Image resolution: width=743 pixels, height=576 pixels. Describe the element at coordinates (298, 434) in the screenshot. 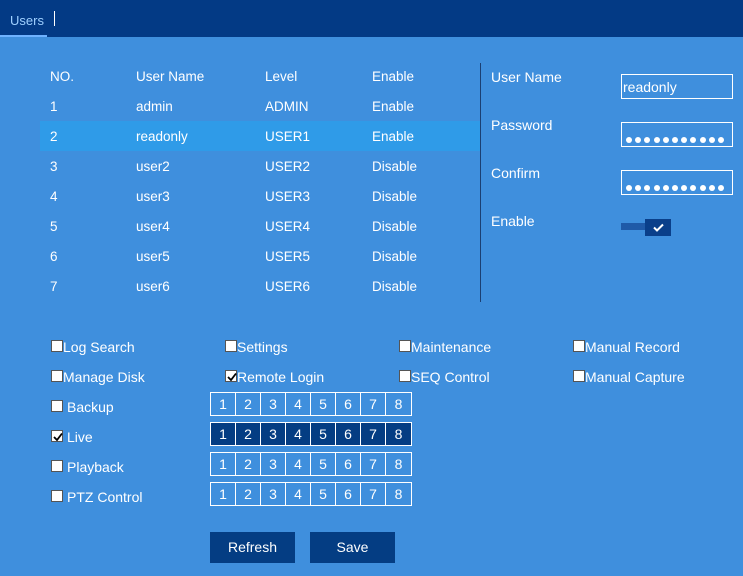

I see `channel-button-selected: 4` at that location.